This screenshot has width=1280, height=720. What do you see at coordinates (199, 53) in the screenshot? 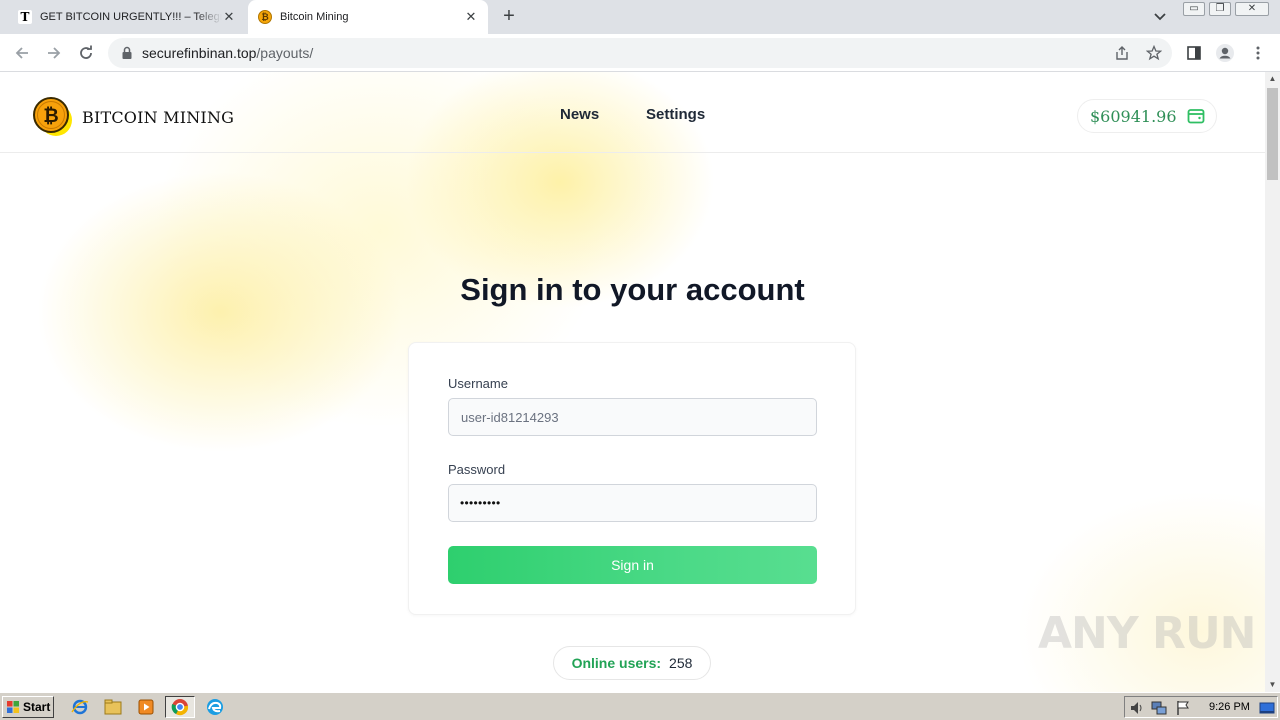
I see `url-host: securefinbinan.top` at bounding box center [199, 53].